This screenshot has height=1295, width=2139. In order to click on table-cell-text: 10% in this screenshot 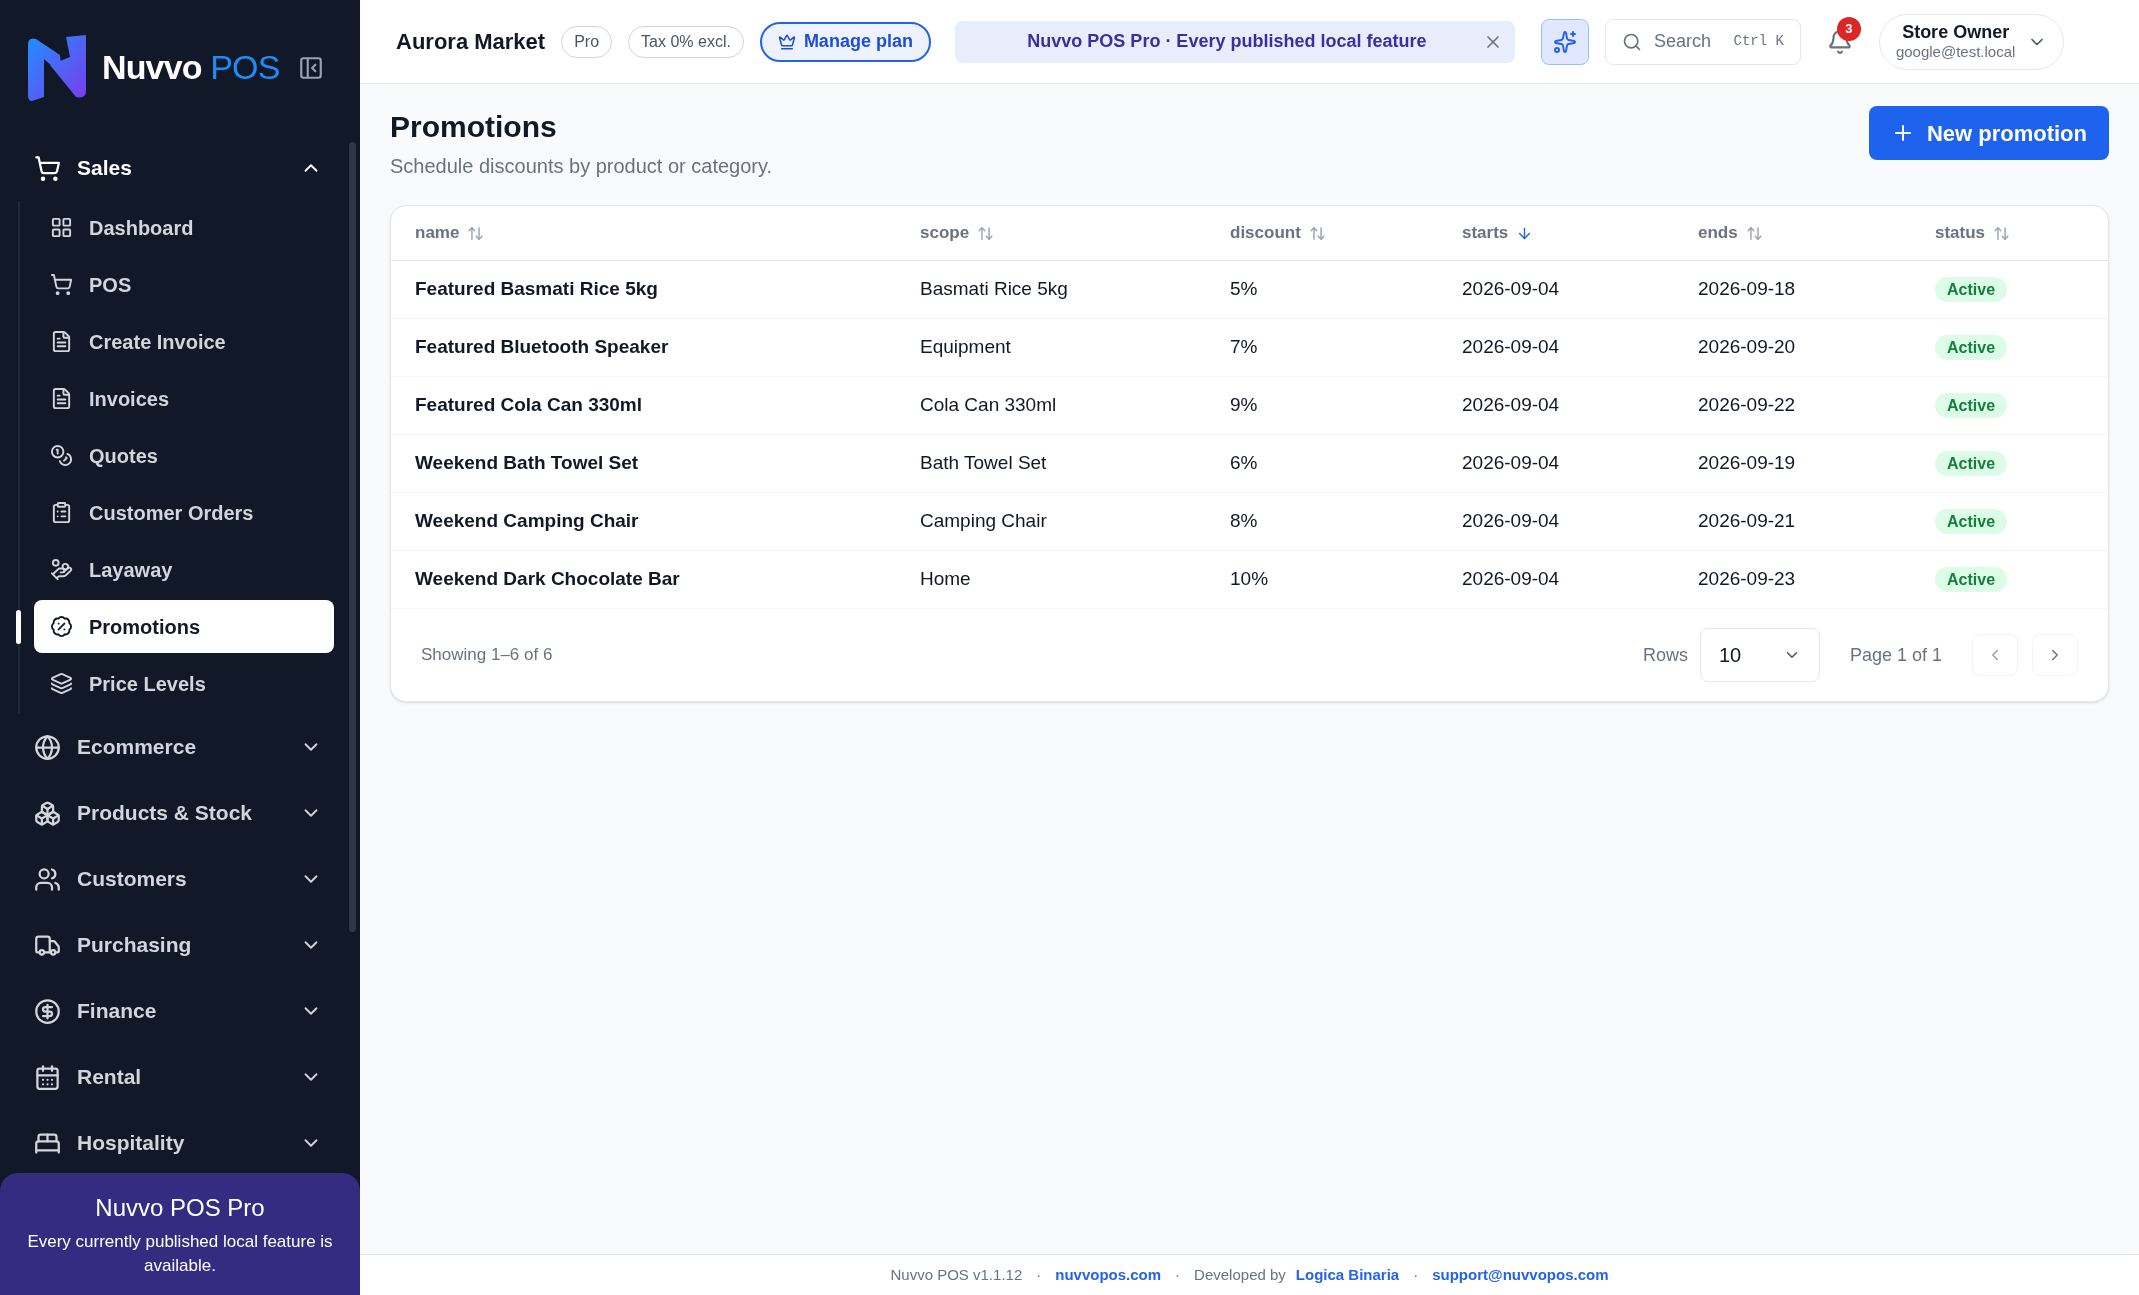, I will do `click(1250, 579)`.